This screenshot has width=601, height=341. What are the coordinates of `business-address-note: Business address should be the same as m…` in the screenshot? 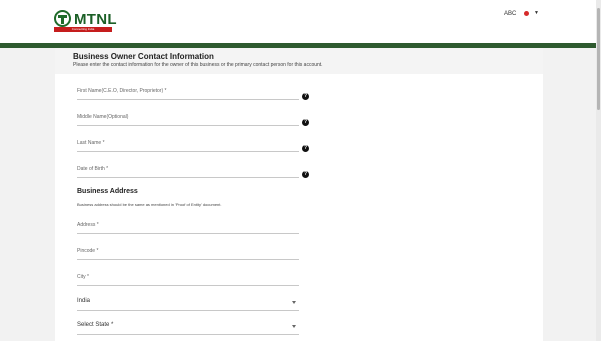 It's located at (149, 204).